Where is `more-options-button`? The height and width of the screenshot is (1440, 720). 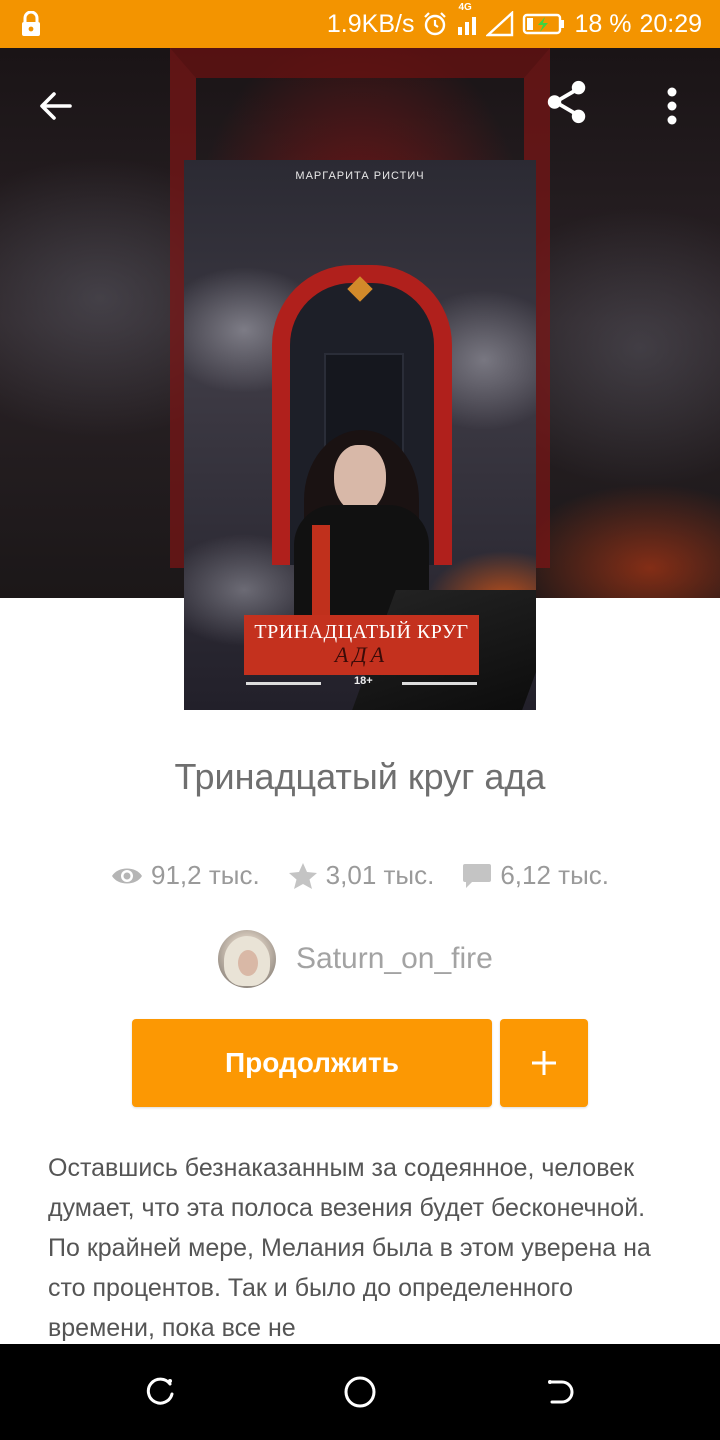
more-options-button is located at coordinates (672, 106).